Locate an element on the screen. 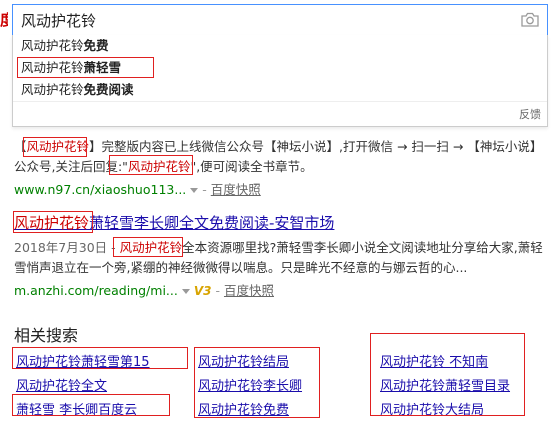 The image size is (556, 428). related-link: 风动护花铃全文 is located at coordinates (61, 384).